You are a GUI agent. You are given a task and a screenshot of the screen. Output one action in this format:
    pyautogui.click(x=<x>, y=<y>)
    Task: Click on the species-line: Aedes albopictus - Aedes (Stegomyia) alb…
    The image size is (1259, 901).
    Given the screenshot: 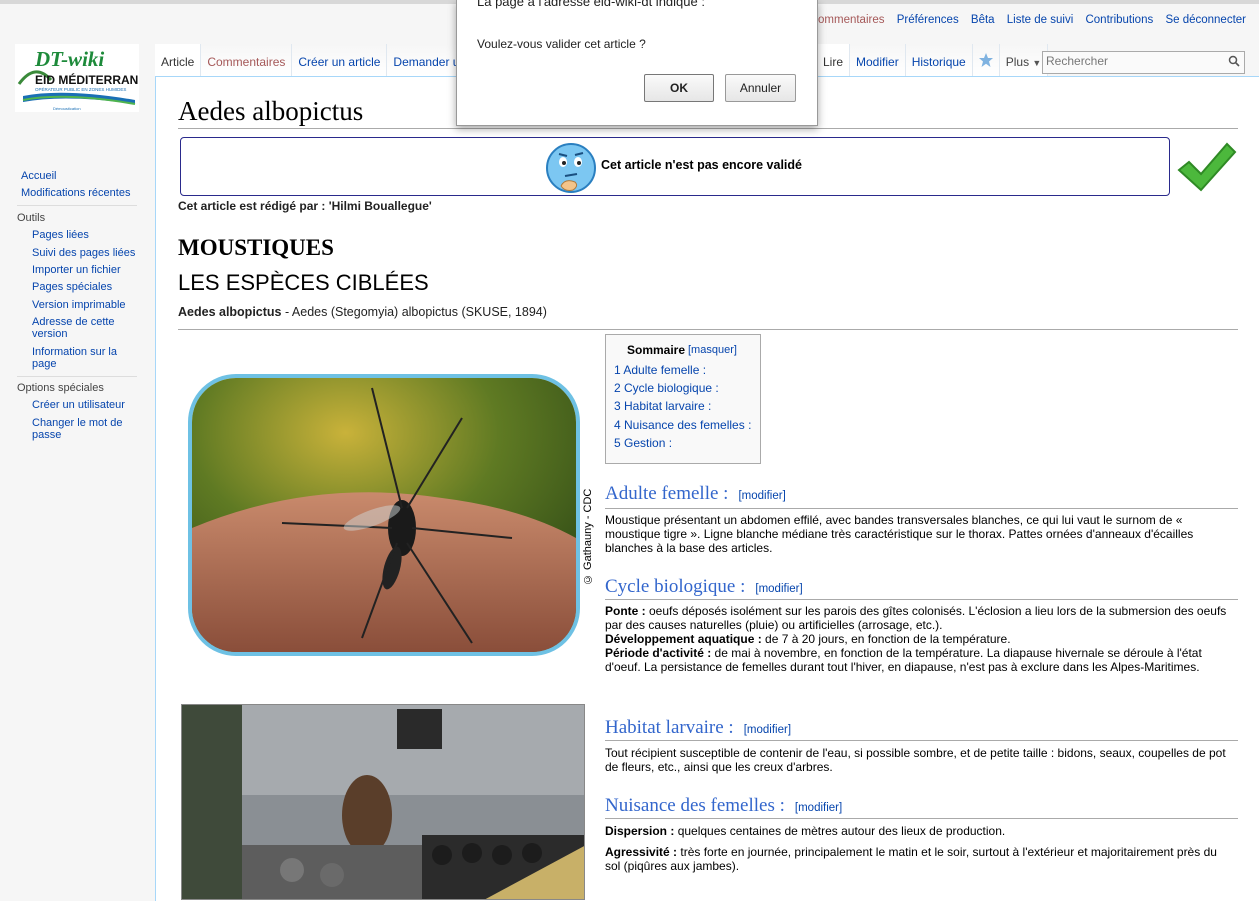 What is the action you would take?
    pyautogui.click(x=362, y=312)
    